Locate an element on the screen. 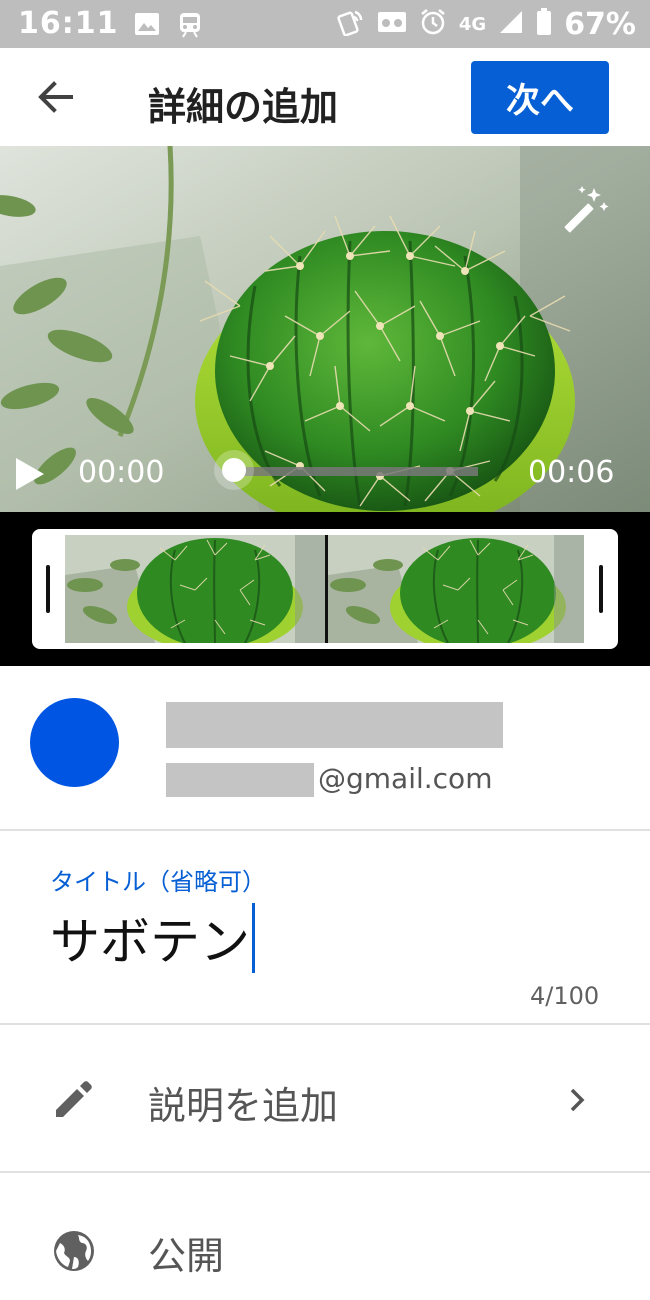 The height and width of the screenshot is (1300, 650). play-icon is located at coordinates (30, 474).